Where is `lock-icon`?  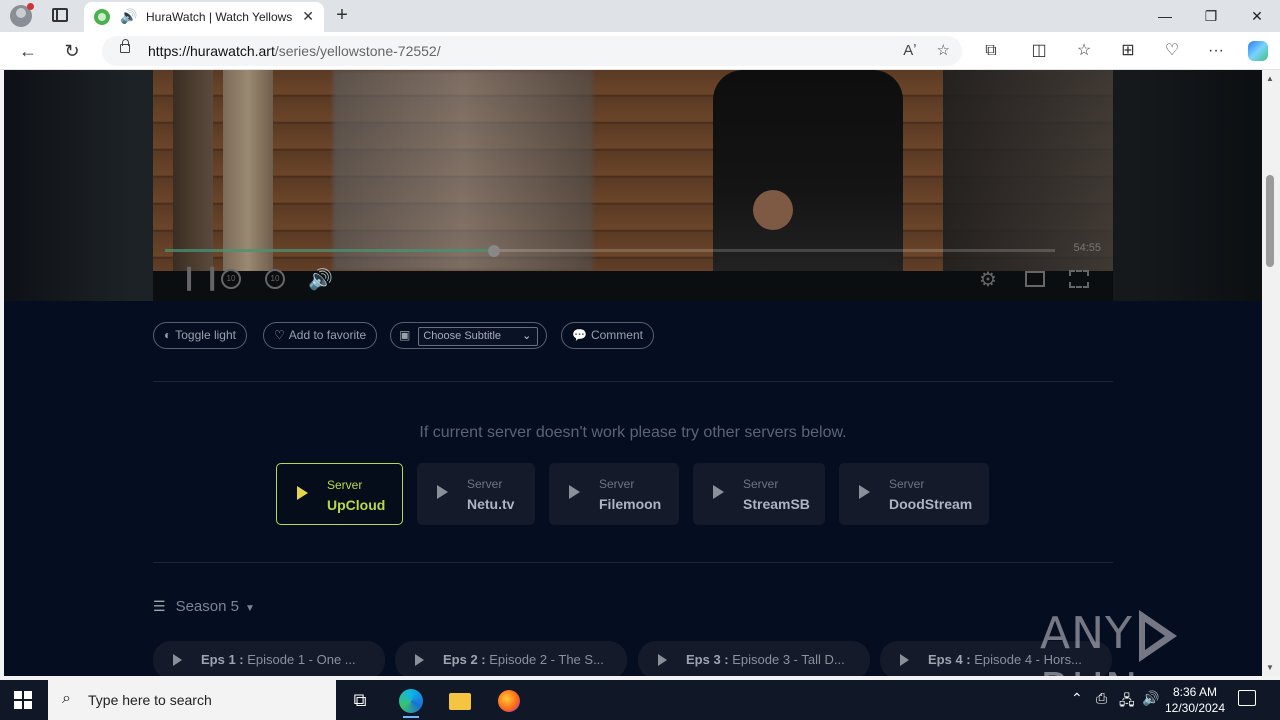
lock-icon is located at coordinates (125, 46).